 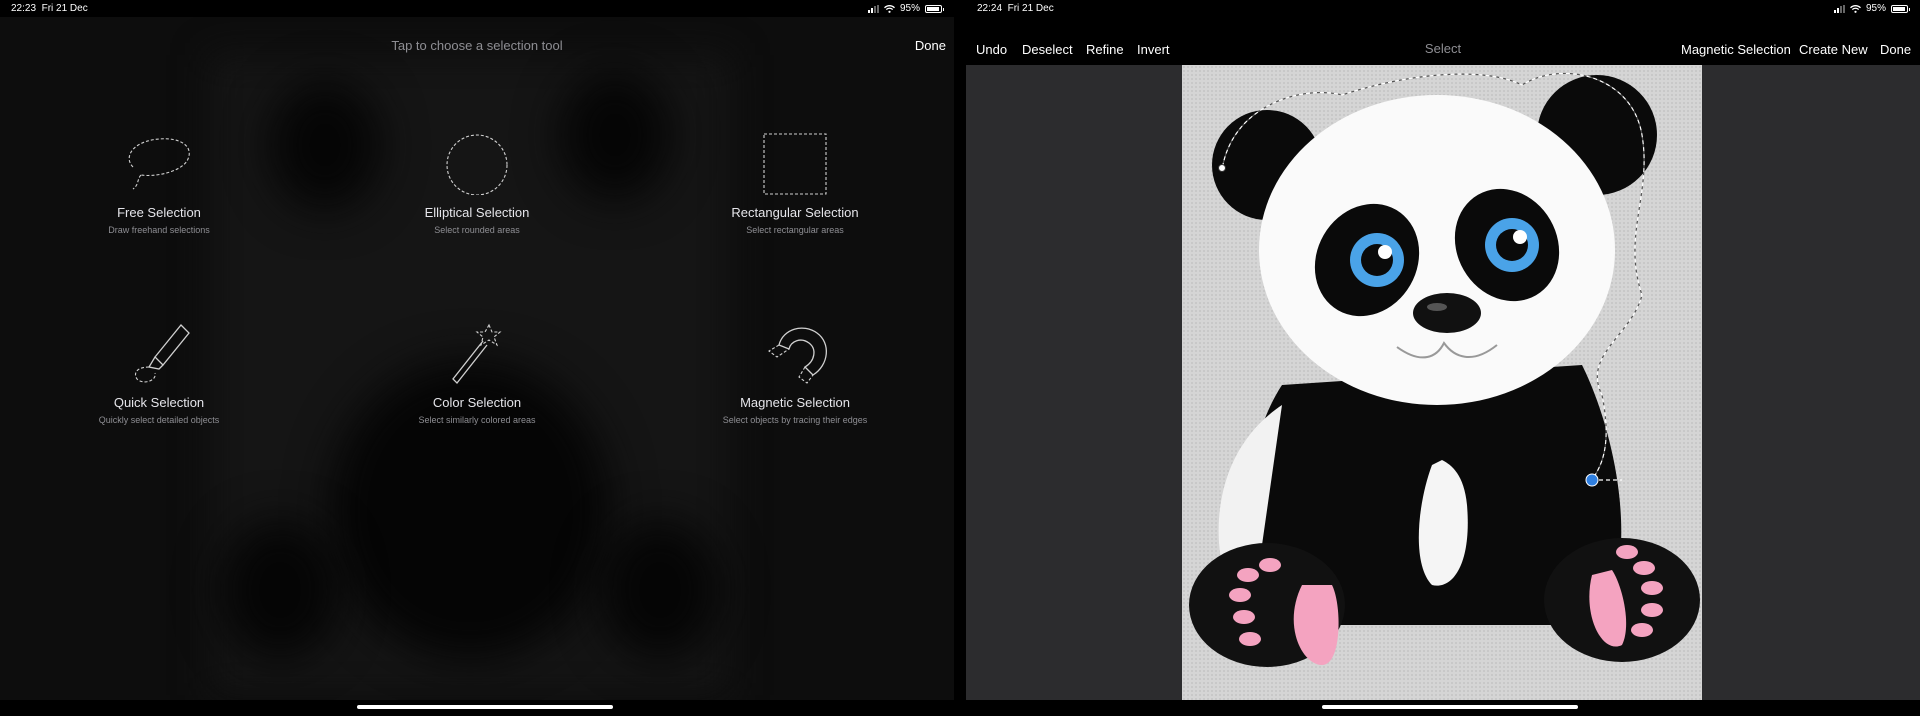 I want to click on tool-description: Select rounded areas, so click(x=477, y=230).